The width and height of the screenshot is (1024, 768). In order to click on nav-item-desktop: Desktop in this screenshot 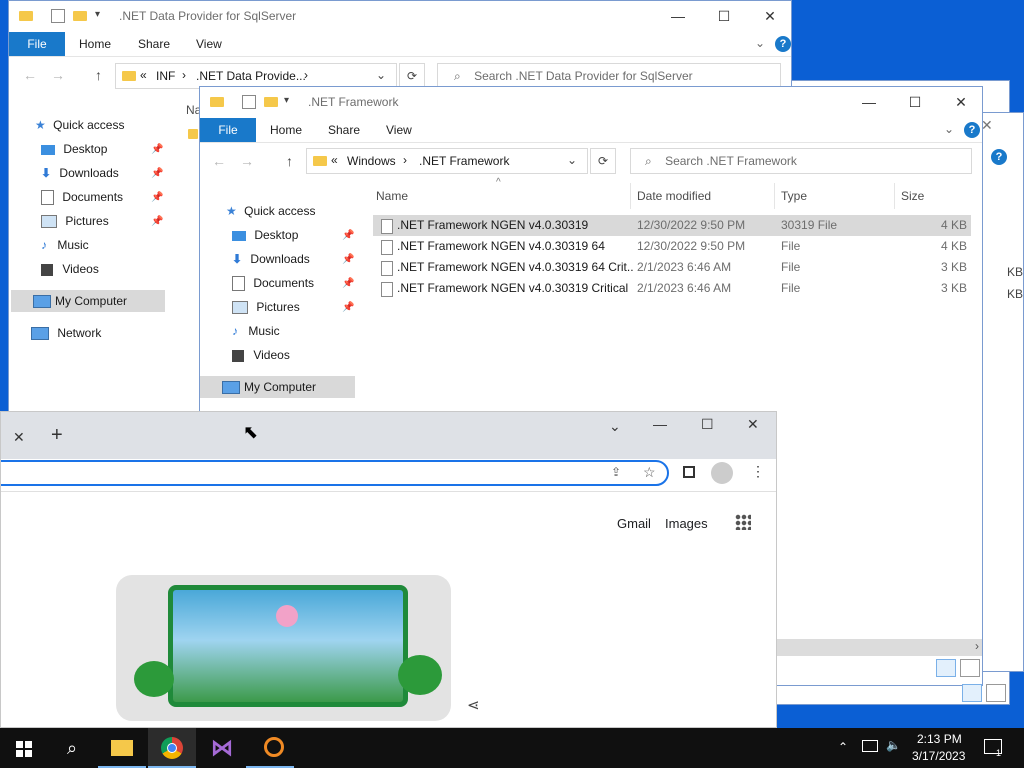, I will do `click(265, 235)`.